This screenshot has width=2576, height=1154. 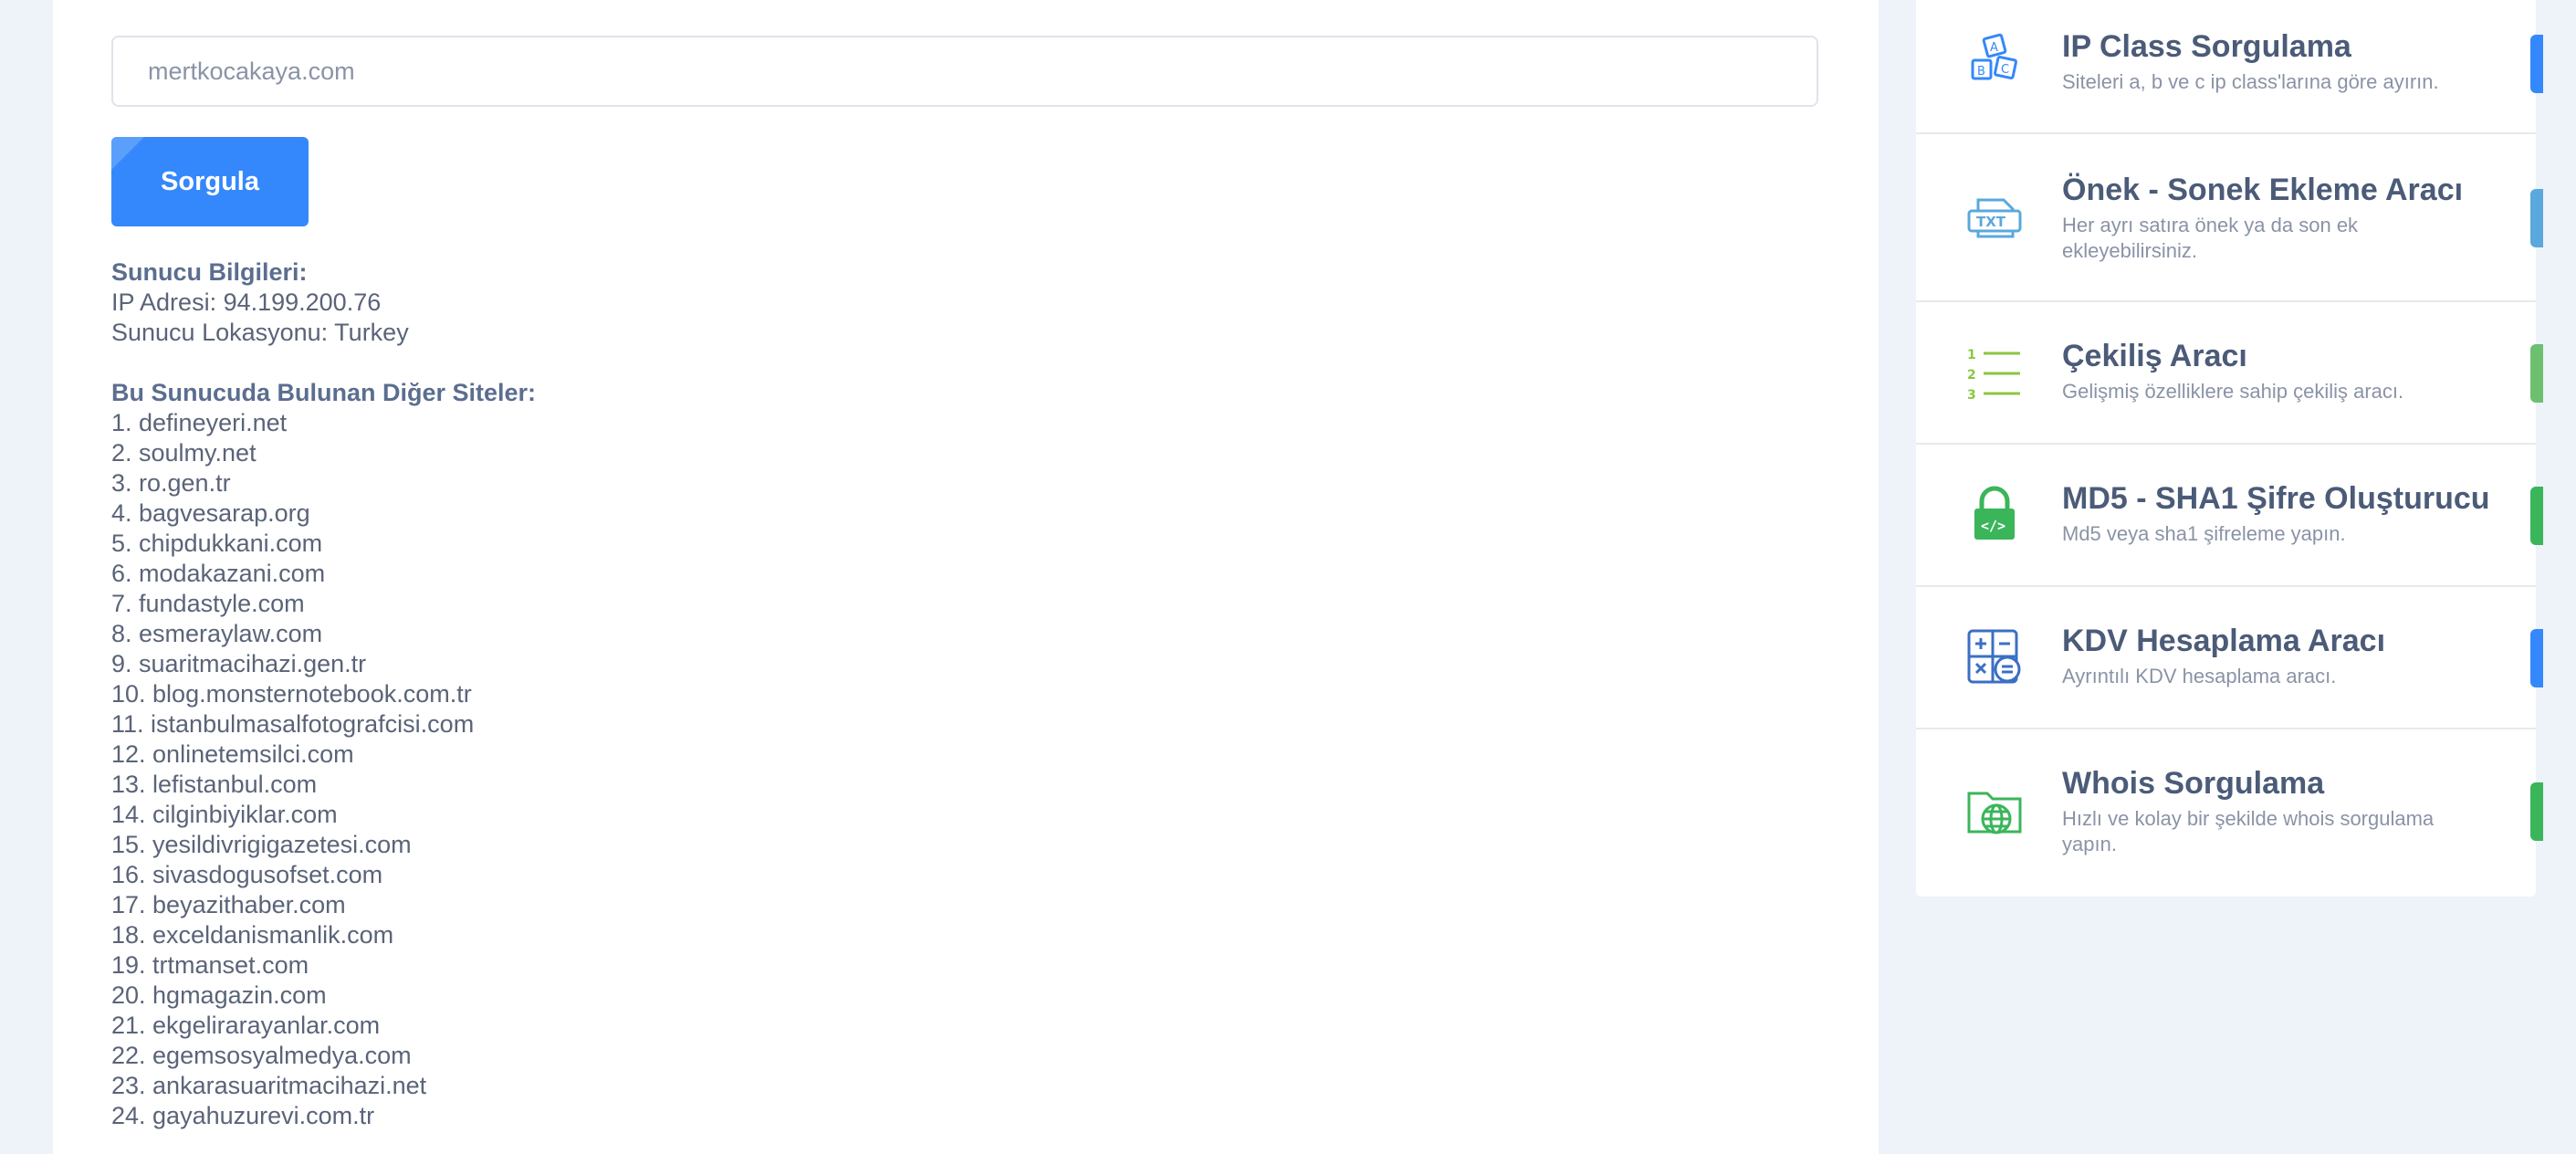 What do you see at coordinates (1981, 72) in the screenshot?
I see `svg-text: B` at bounding box center [1981, 72].